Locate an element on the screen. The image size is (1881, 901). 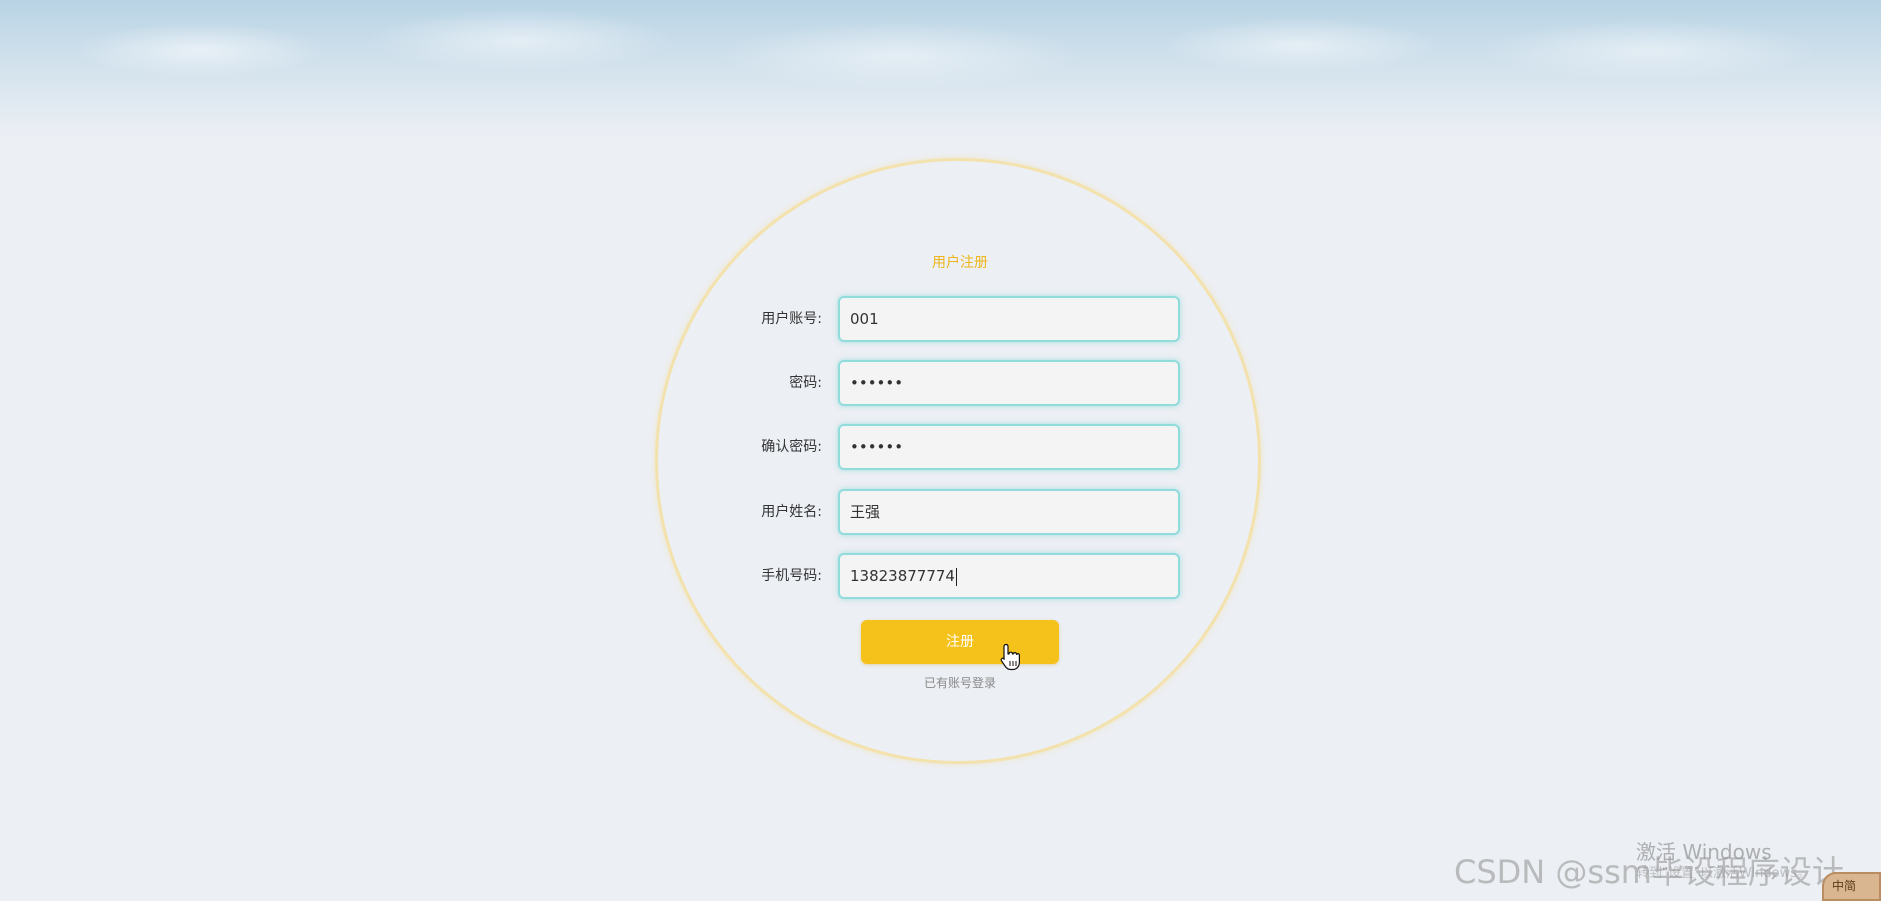
password-label: 密码: is located at coordinates (805, 383).